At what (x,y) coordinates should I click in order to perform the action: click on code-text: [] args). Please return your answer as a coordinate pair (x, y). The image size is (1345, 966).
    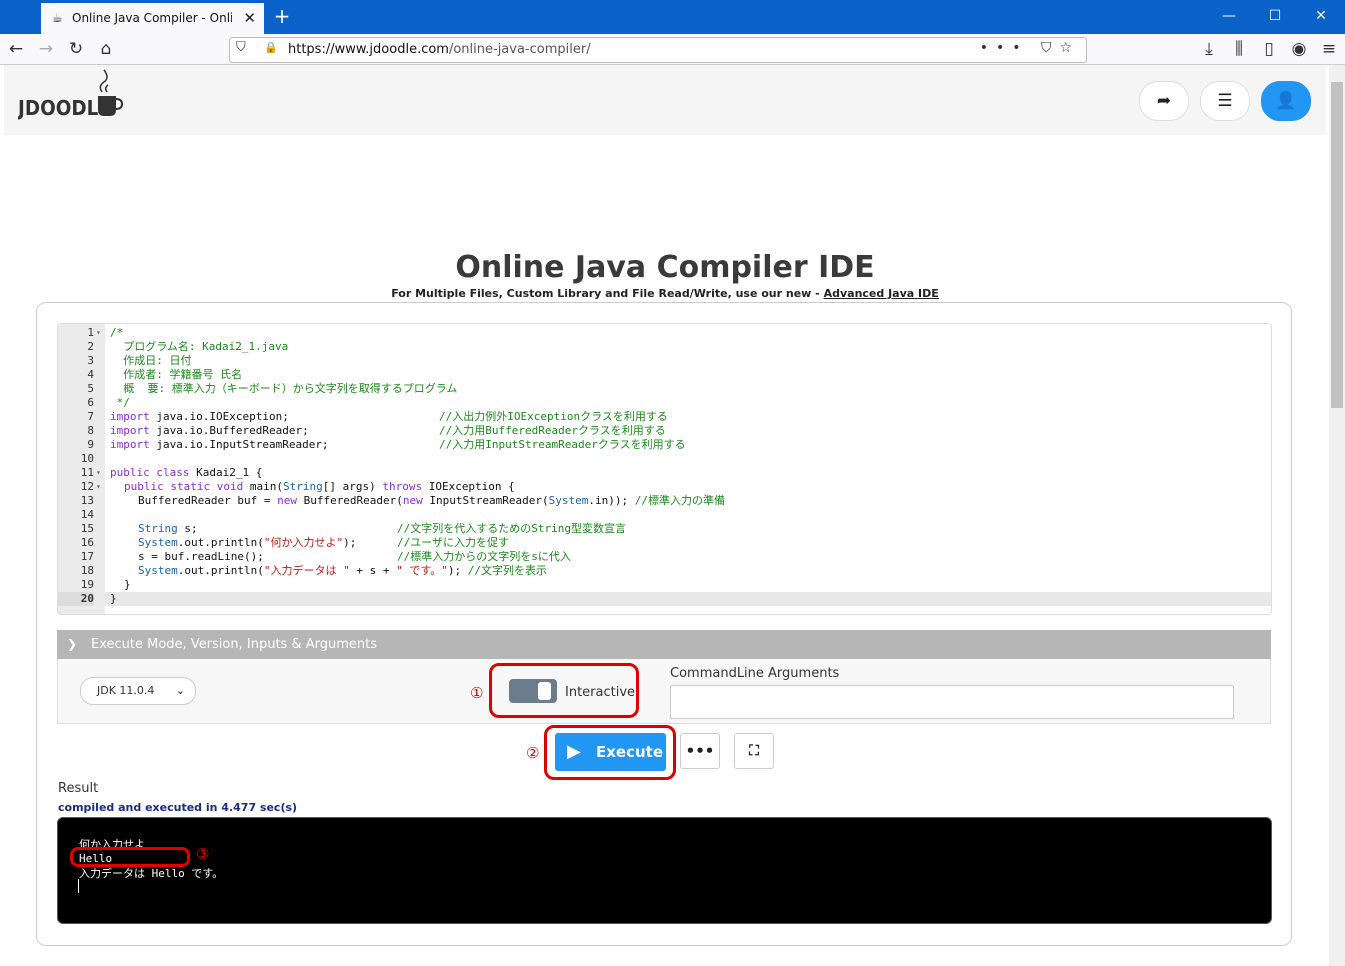
    Looking at the image, I should click on (352, 486).